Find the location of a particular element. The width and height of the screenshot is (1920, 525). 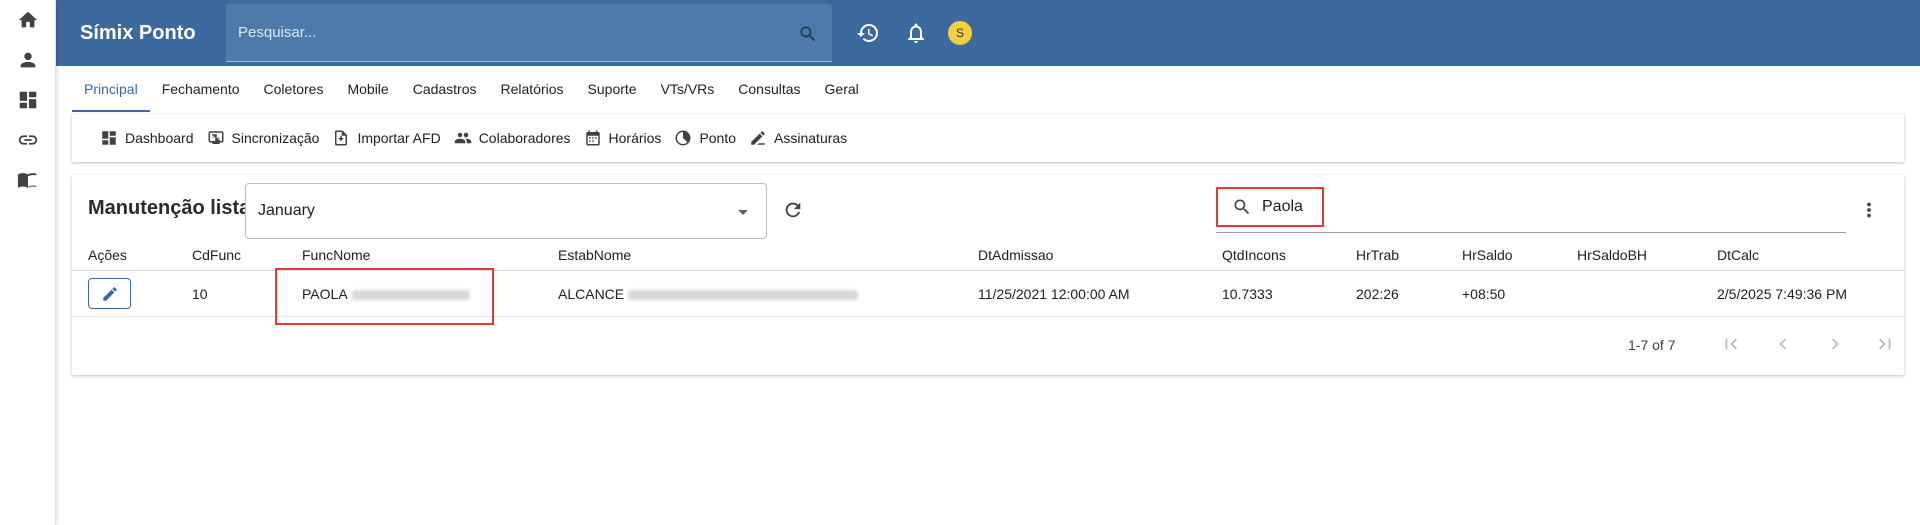

month-select: January is located at coordinates (506, 211).